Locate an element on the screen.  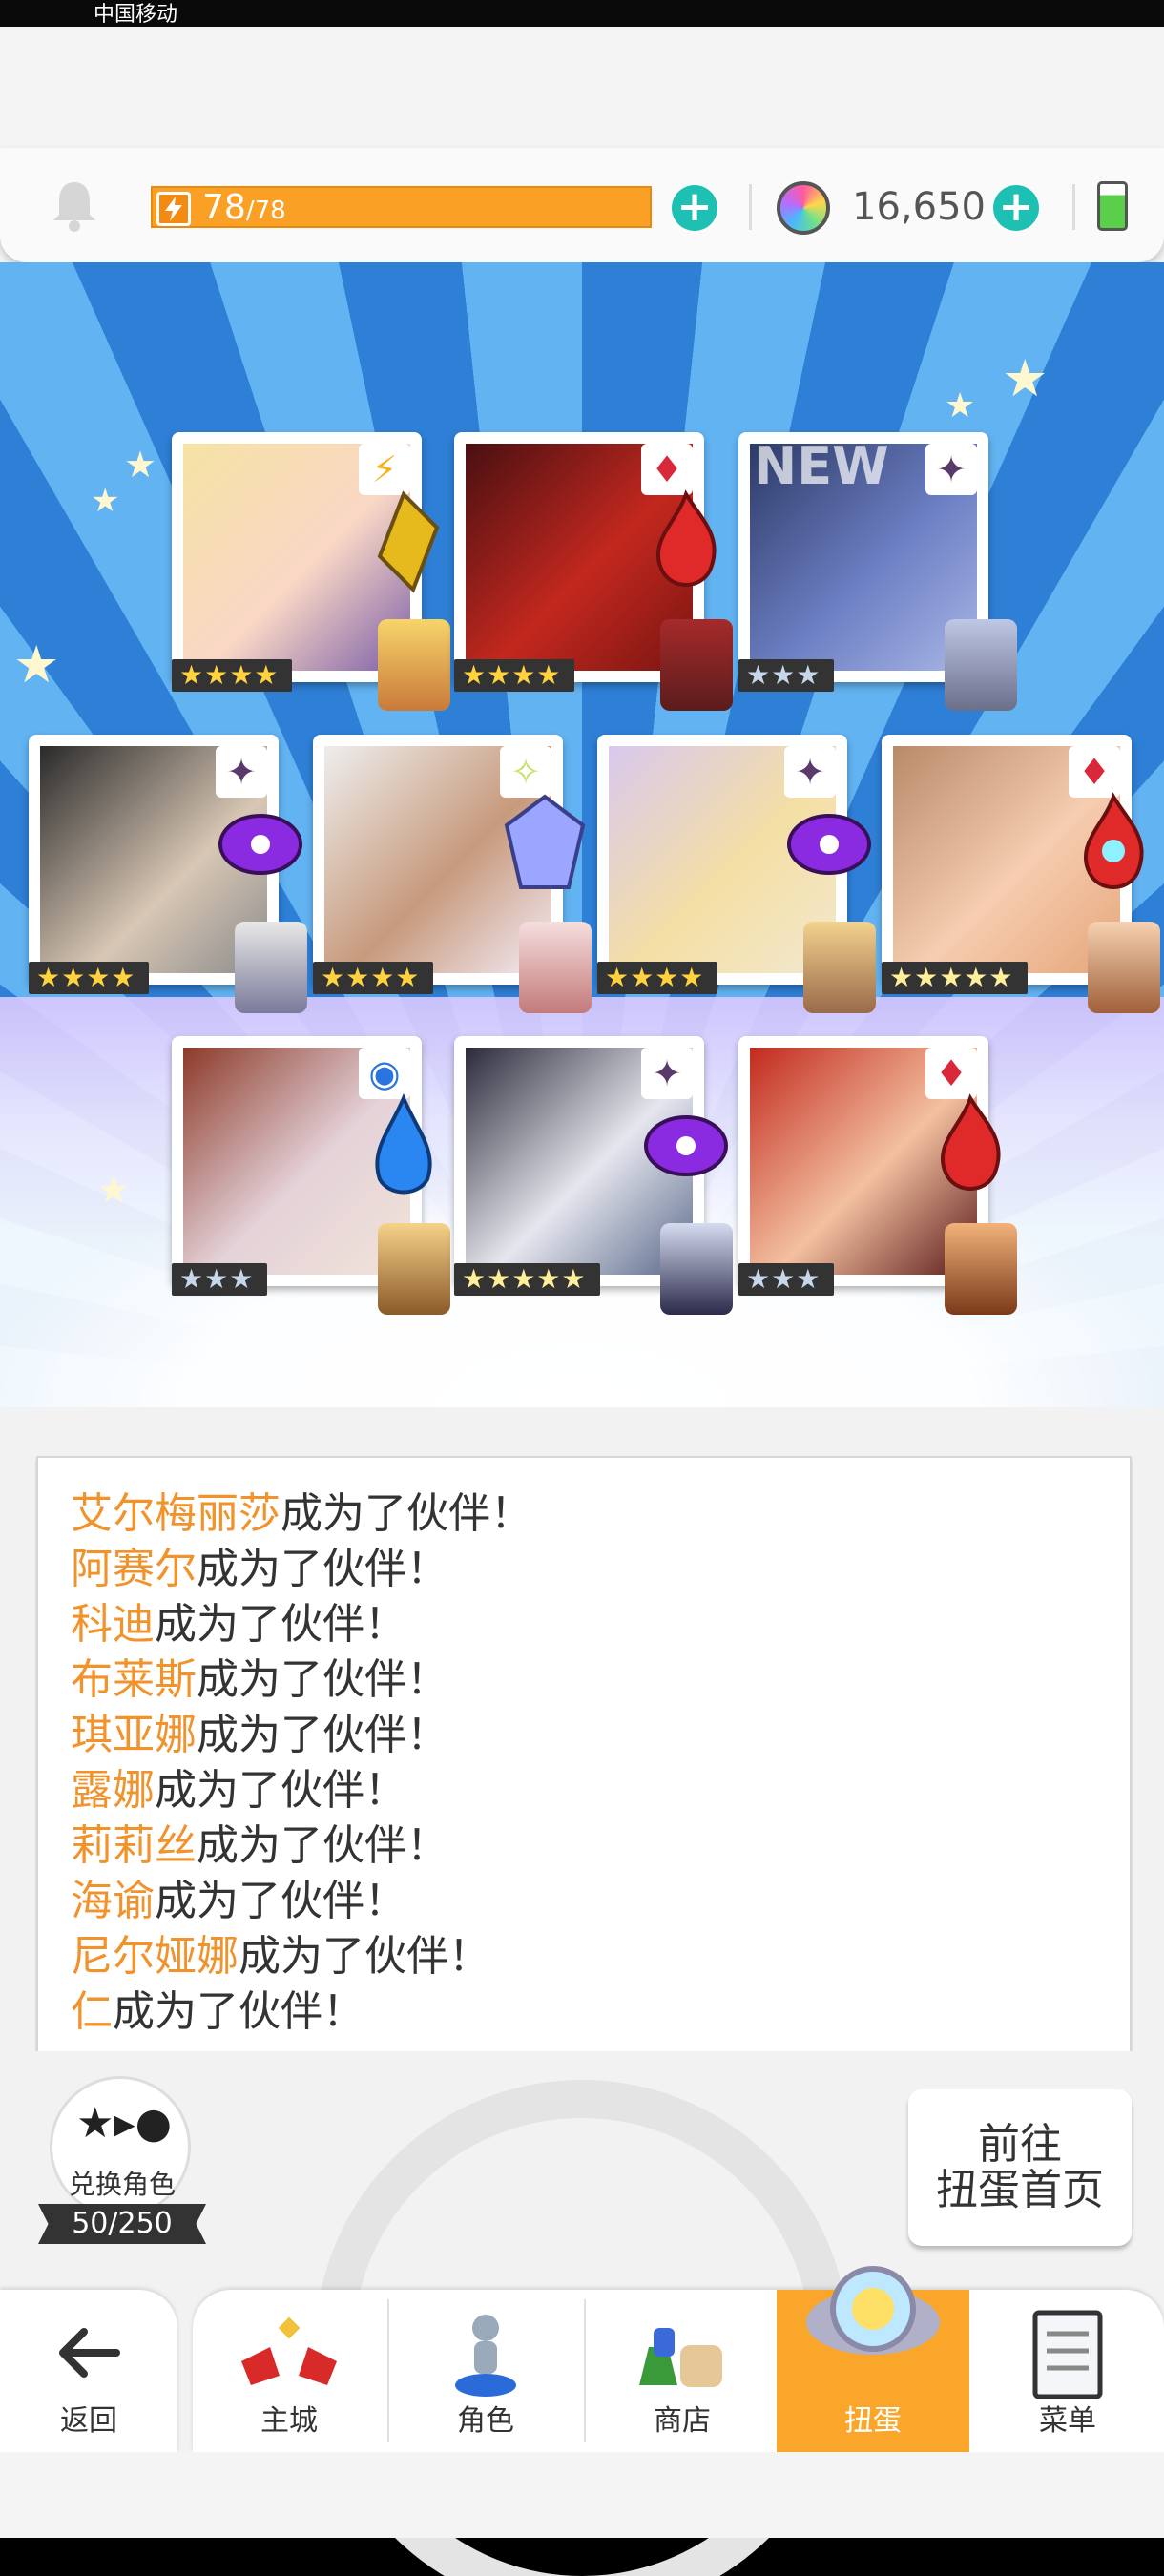
log-line: 海谕成为了伙伴！ is located at coordinates (239, 1901).